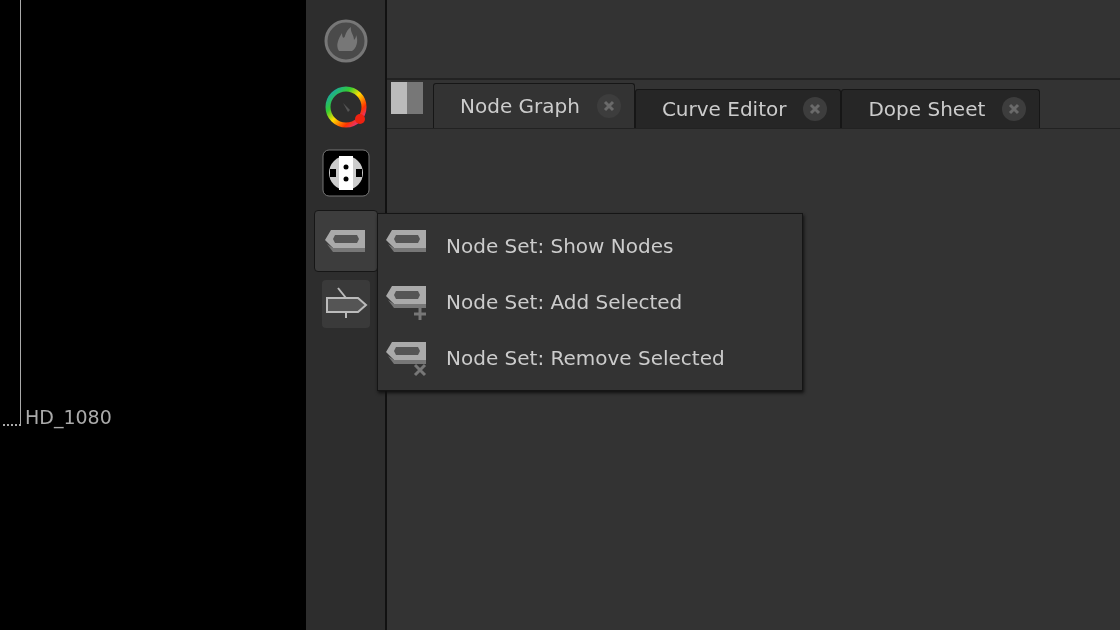 This screenshot has width=1120, height=630. What do you see at coordinates (345, 241) in the screenshot?
I see `node-set-tool-button` at bounding box center [345, 241].